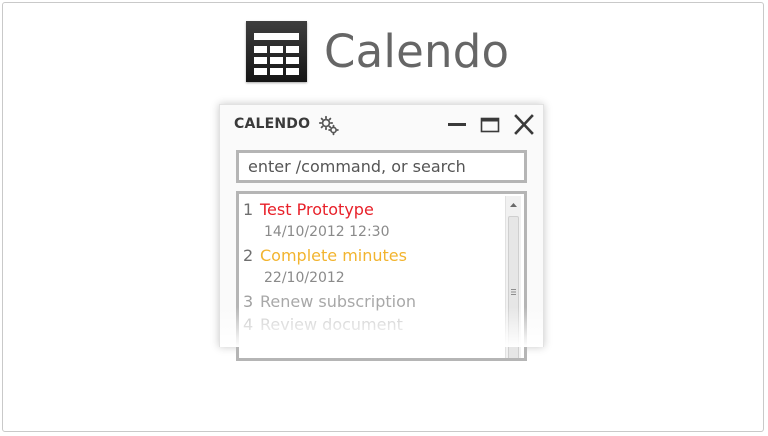 The width and height of the screenshot is (768, 436). I want to click on brand-title: Calendo, so click(417, 51).